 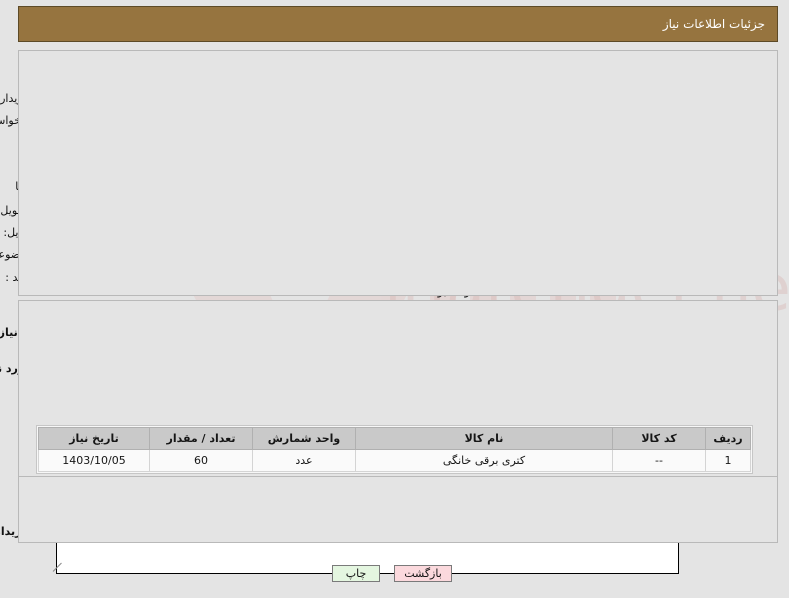 What do you see at coordinates (659, 460) in the screenshot?
I see `cell-code: --` at bounding box center [659, 460].